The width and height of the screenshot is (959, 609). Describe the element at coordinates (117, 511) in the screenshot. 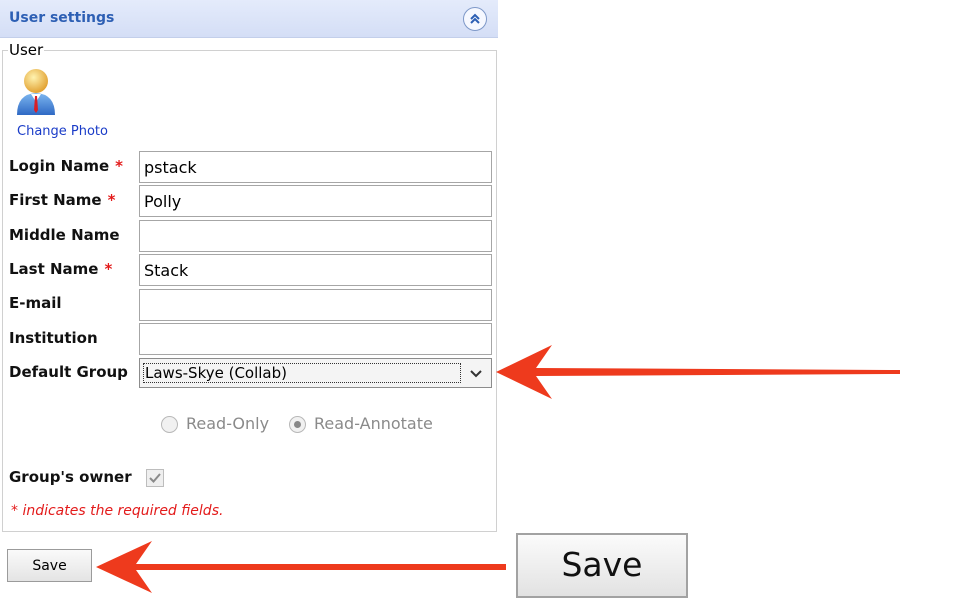

I see `required-fields-note: * indicates the required fields.` at that location.